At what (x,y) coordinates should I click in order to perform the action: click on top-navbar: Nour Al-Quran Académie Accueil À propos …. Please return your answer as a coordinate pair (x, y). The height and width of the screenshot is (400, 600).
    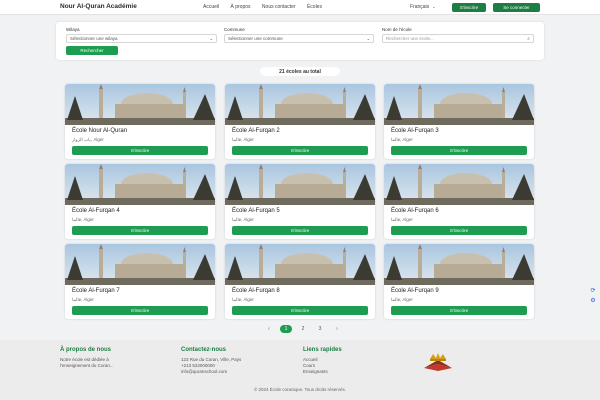
    Looking at the image, I should click on (300, 7).